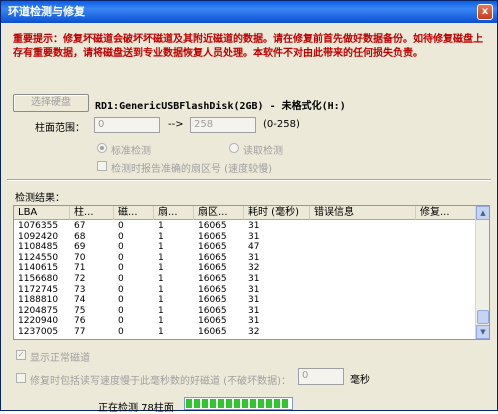 The image size is (498, 414). What do you see at coordinates (245, 290) in the screenshot?
I see `table-row: 1172745 73 0 1 16065 31` at bounding box center [245, 290].